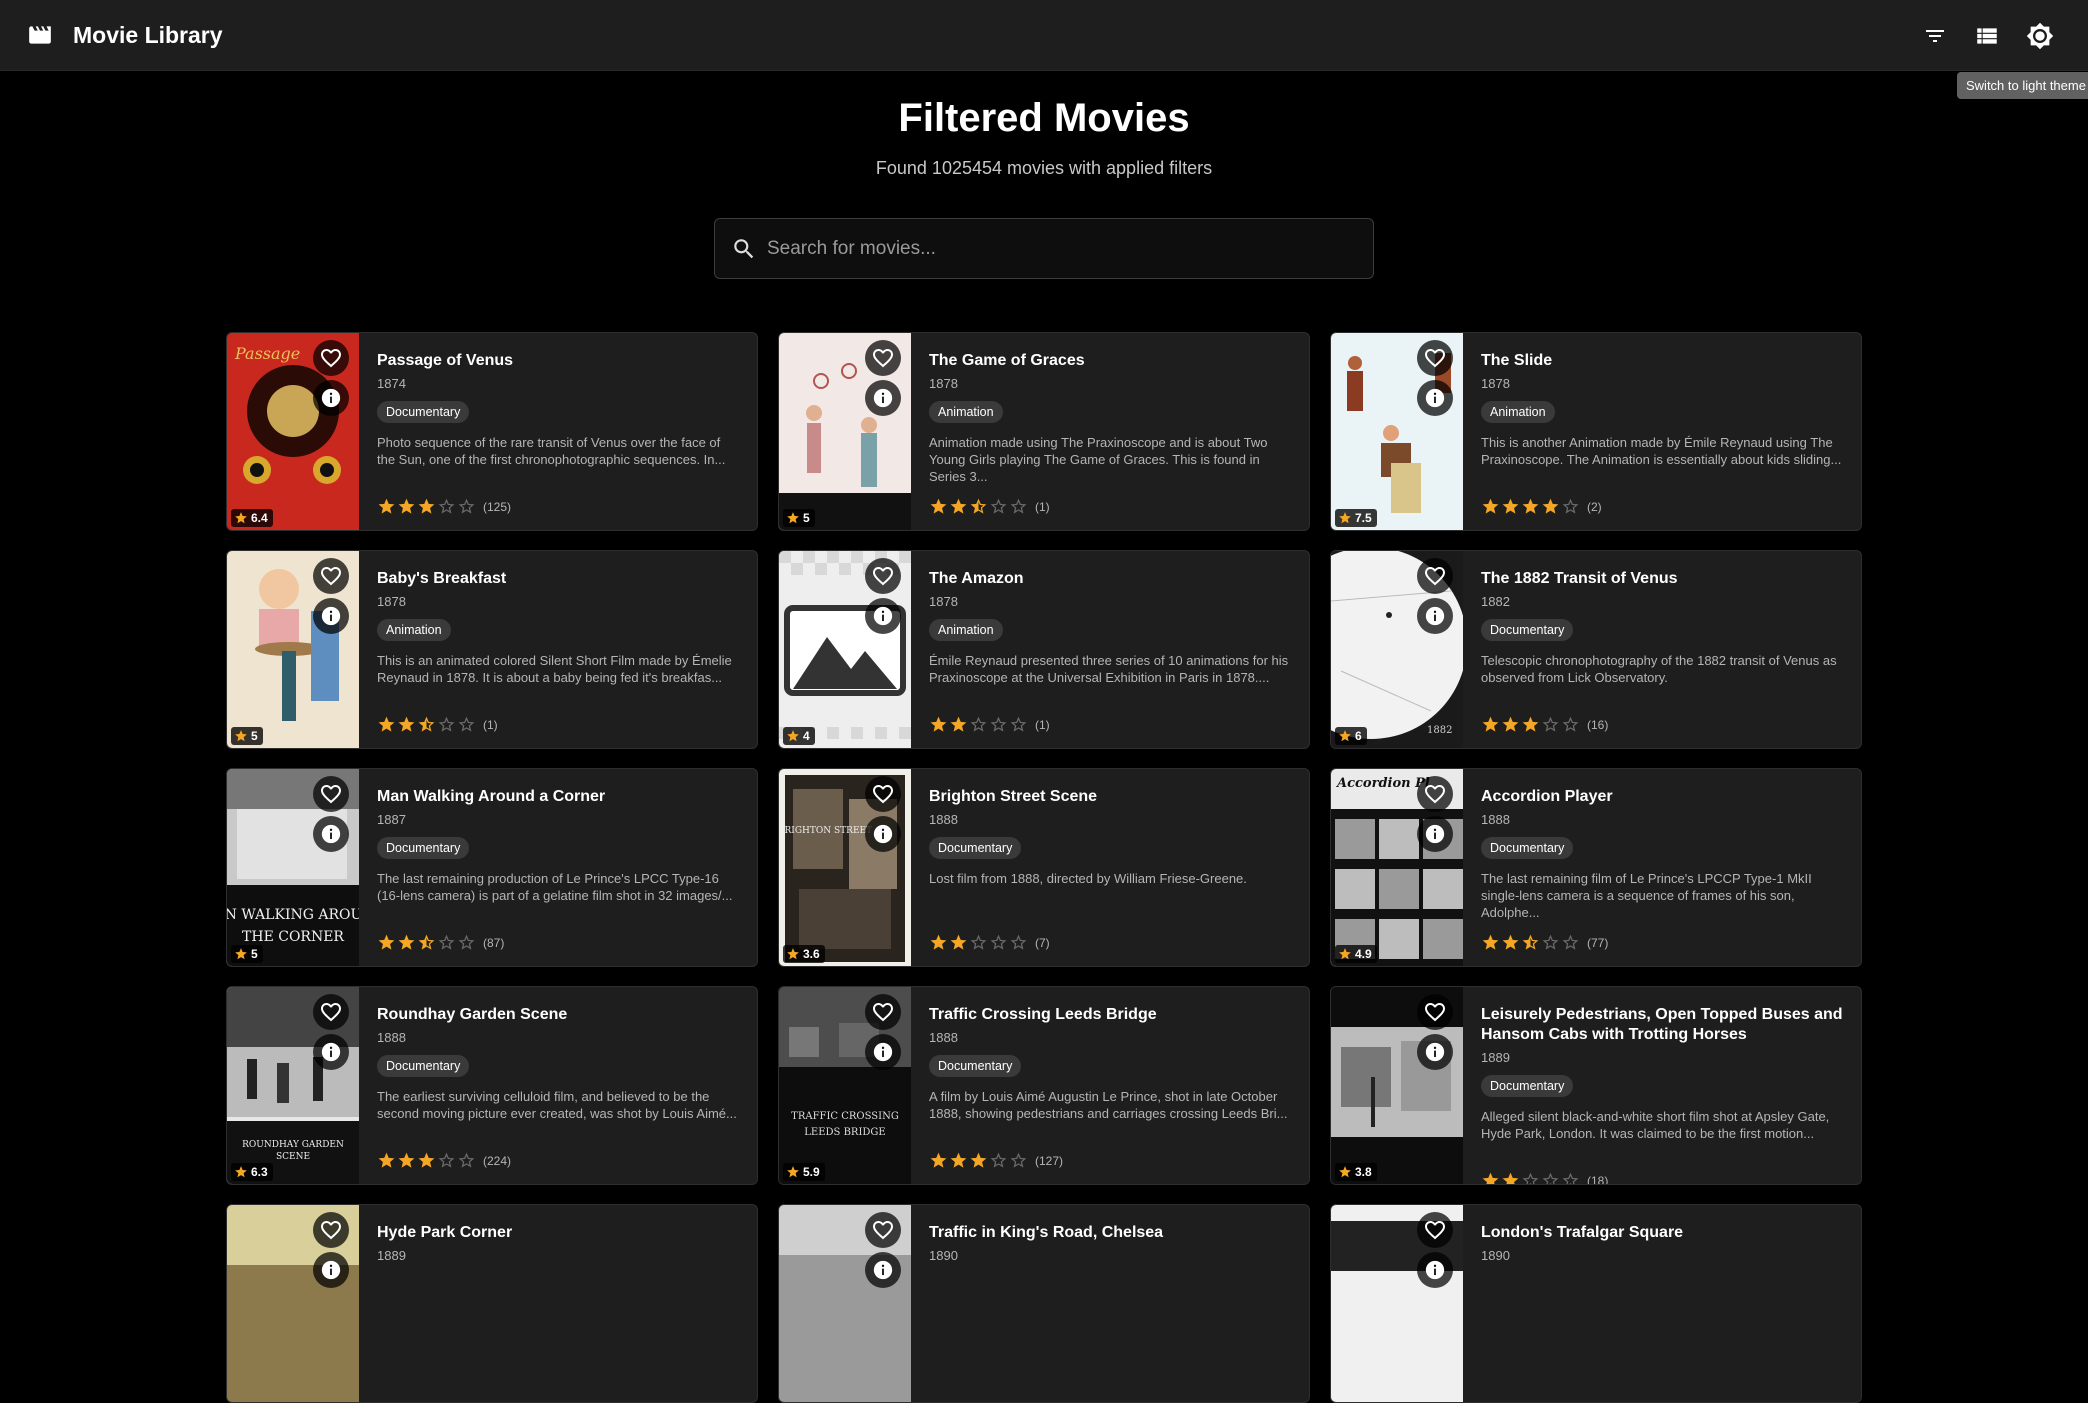 The height and width of the screenshot is (1403, 2088). Describe the element at coordinates (845, 649) in the screenshot. I see `movie-poster: 4` at that location.